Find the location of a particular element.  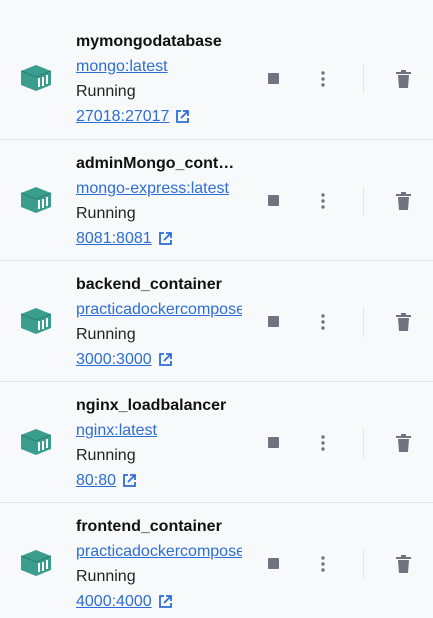

container-port-link: 3000:3000 is located at coordinates (159, 359).